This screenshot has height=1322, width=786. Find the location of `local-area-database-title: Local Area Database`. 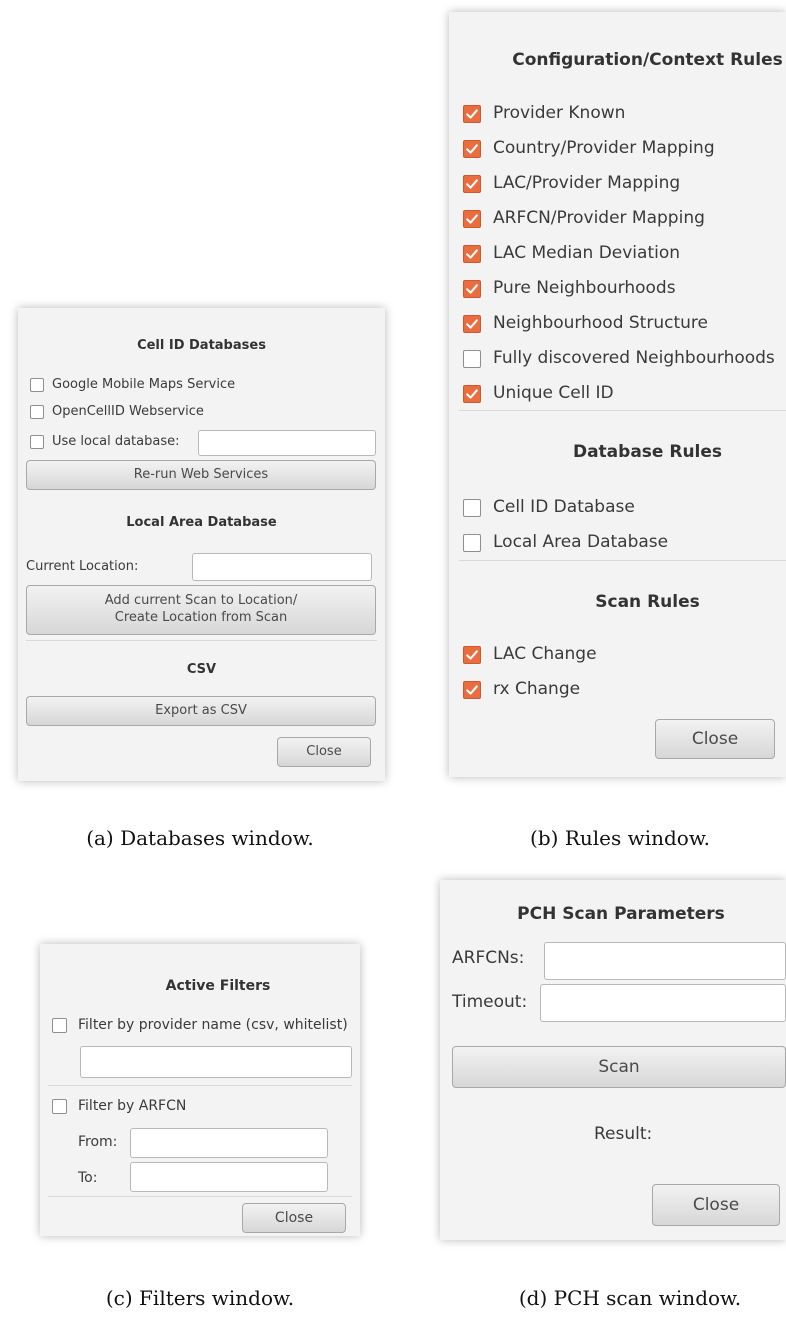

local-area-database-title: Local Area Database is located at coordinates (201, 522).